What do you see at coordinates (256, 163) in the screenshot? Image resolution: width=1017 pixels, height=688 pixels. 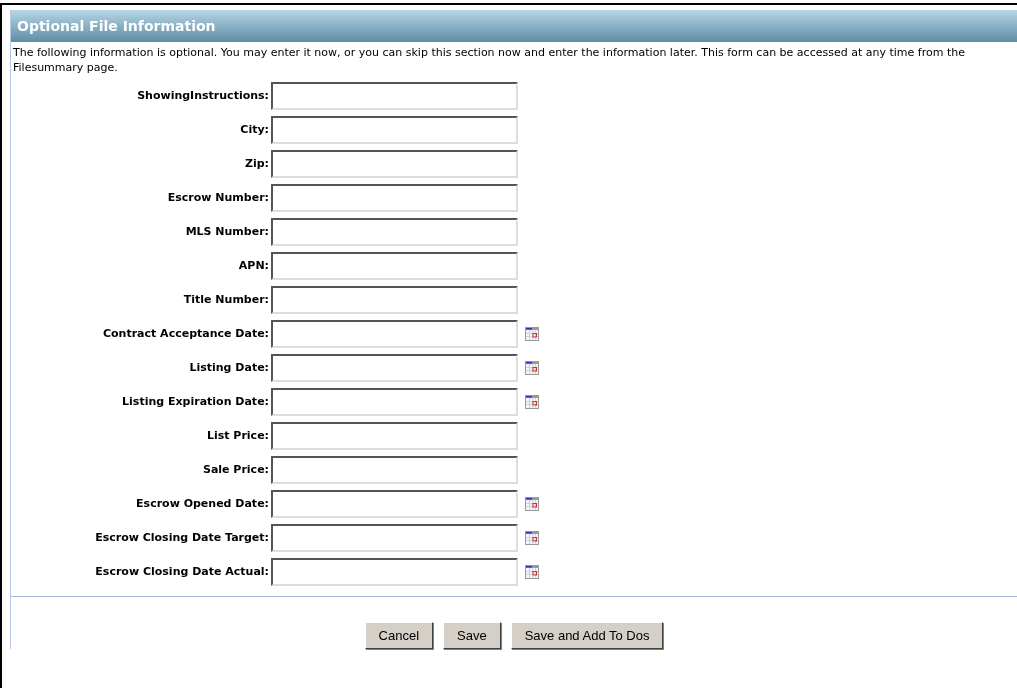 I see `field-label: Zip:` at bounding box center [256, 163].